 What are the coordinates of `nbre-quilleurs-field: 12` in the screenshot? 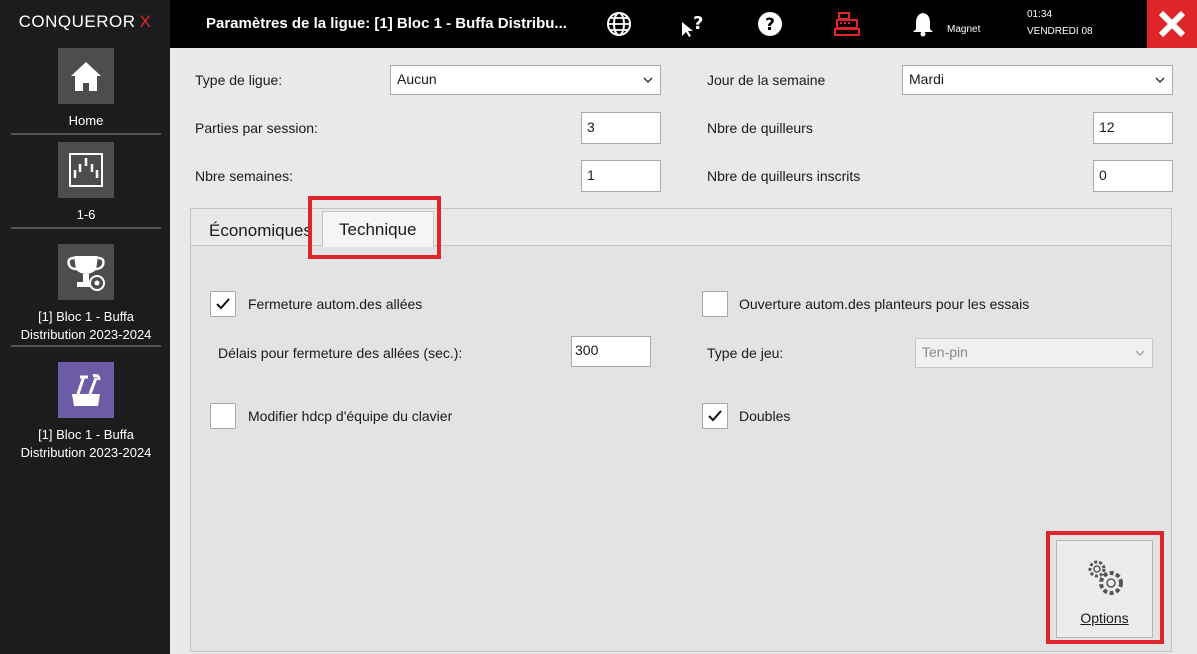 It's located at (1133, 128).